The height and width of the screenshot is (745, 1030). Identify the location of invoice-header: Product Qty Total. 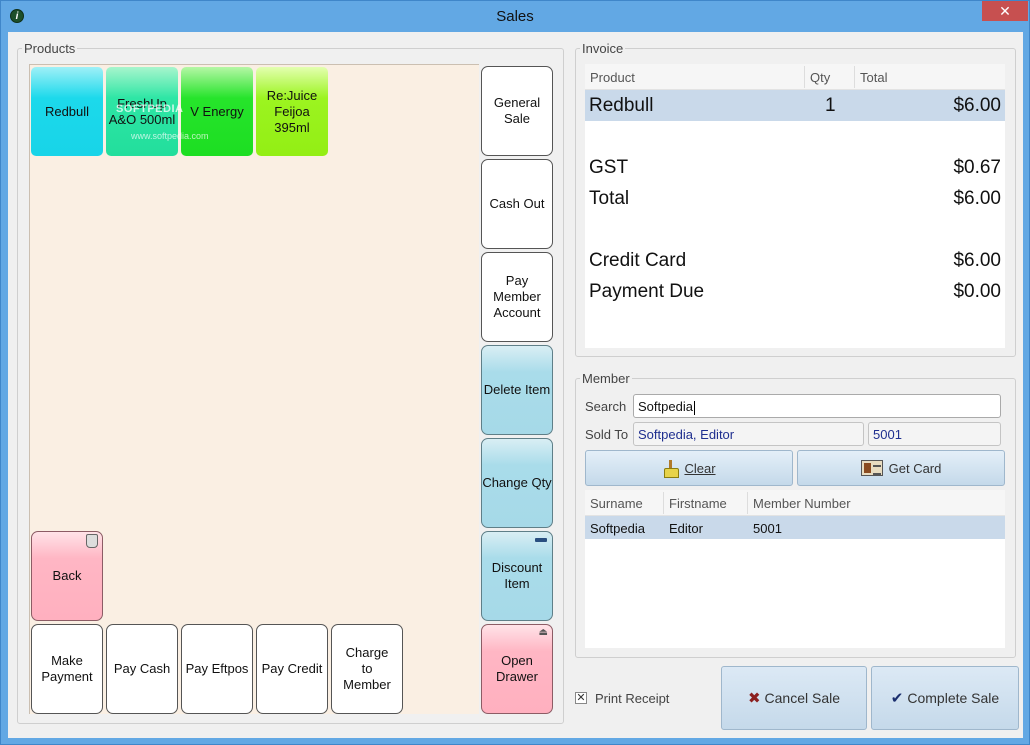
(795, 77).